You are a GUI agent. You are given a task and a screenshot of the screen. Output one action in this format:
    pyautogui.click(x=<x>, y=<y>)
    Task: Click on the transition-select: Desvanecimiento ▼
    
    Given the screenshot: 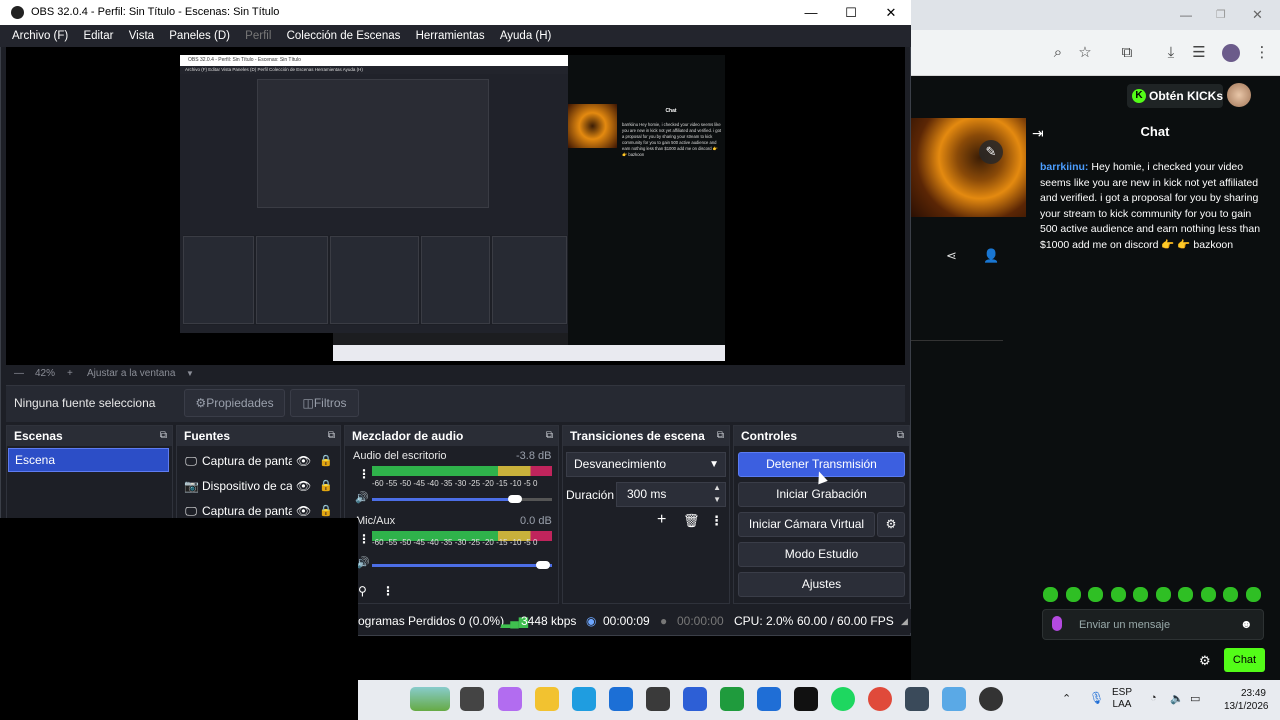 What is the action you would take?
    pyautogui.click(x=646, y=464)
    